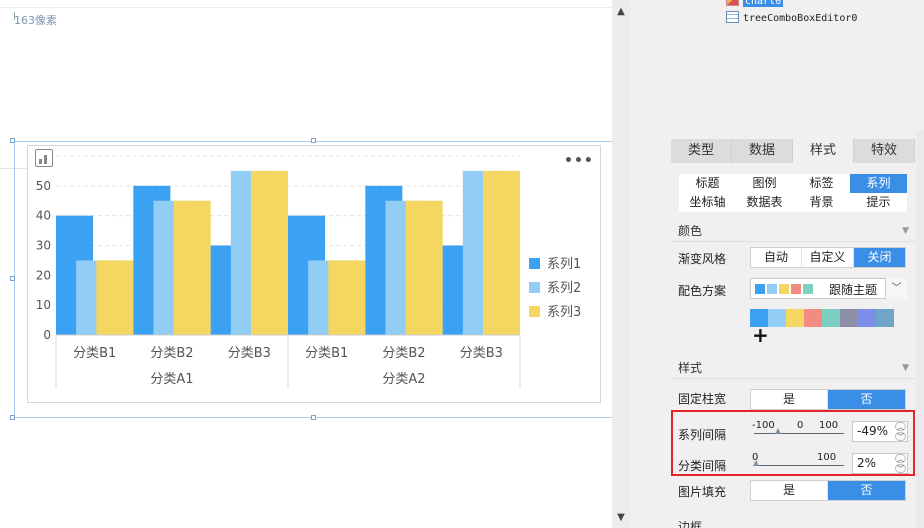 The image size is (924, 528). I want to click on tab-effect: 特效, so click(884, 151).